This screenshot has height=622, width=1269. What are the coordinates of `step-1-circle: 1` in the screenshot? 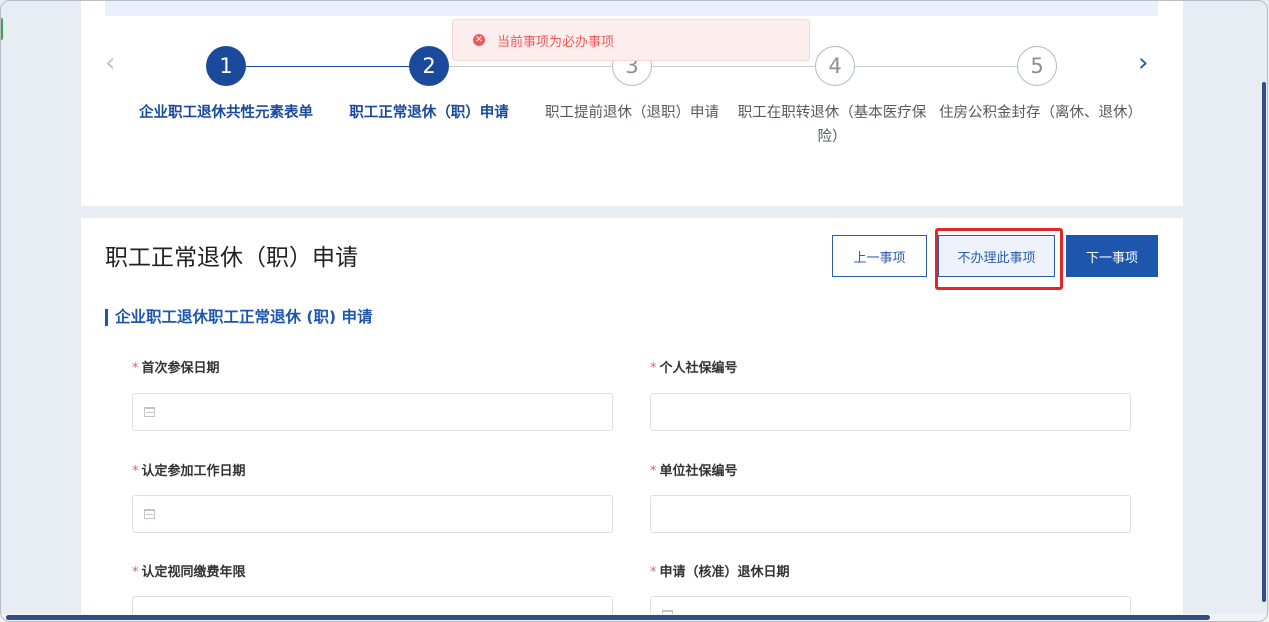 It's located at (226, 66).